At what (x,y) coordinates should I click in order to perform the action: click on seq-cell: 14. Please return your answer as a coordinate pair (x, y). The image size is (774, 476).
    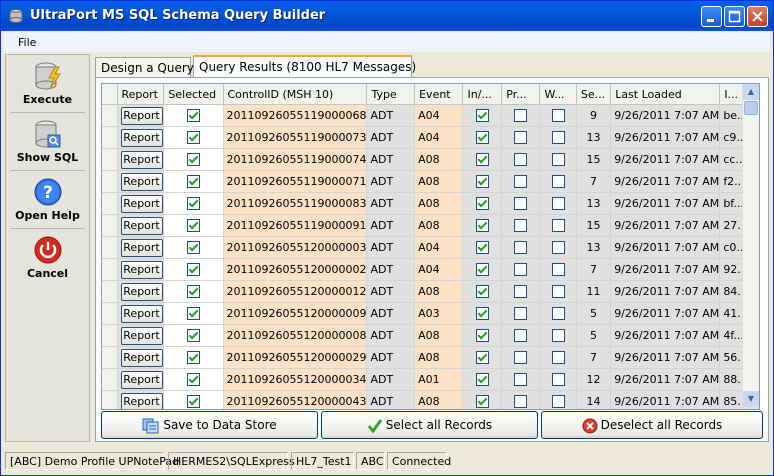
    Looking at the image, I should click on (594, 399).